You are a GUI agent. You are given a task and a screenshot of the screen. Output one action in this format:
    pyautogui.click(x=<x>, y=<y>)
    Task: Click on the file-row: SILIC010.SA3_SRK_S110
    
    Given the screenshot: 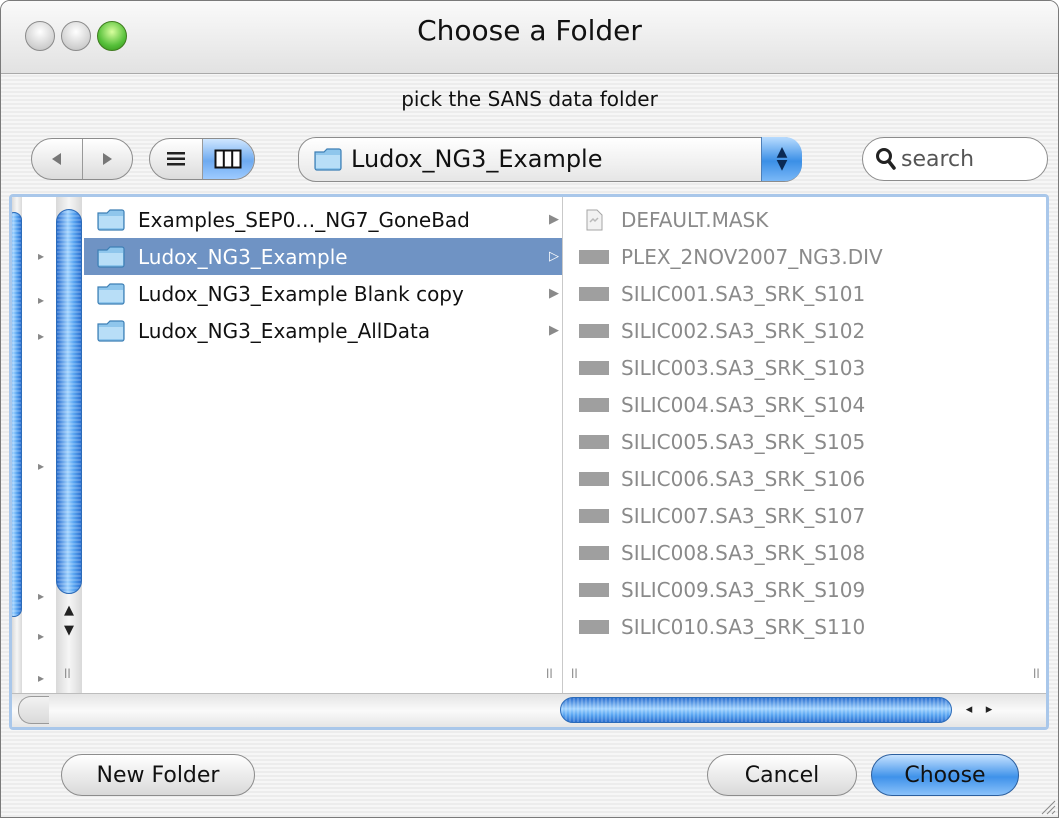 What is the action you would take?
    pyautogui.click(x=788, y=626)
    